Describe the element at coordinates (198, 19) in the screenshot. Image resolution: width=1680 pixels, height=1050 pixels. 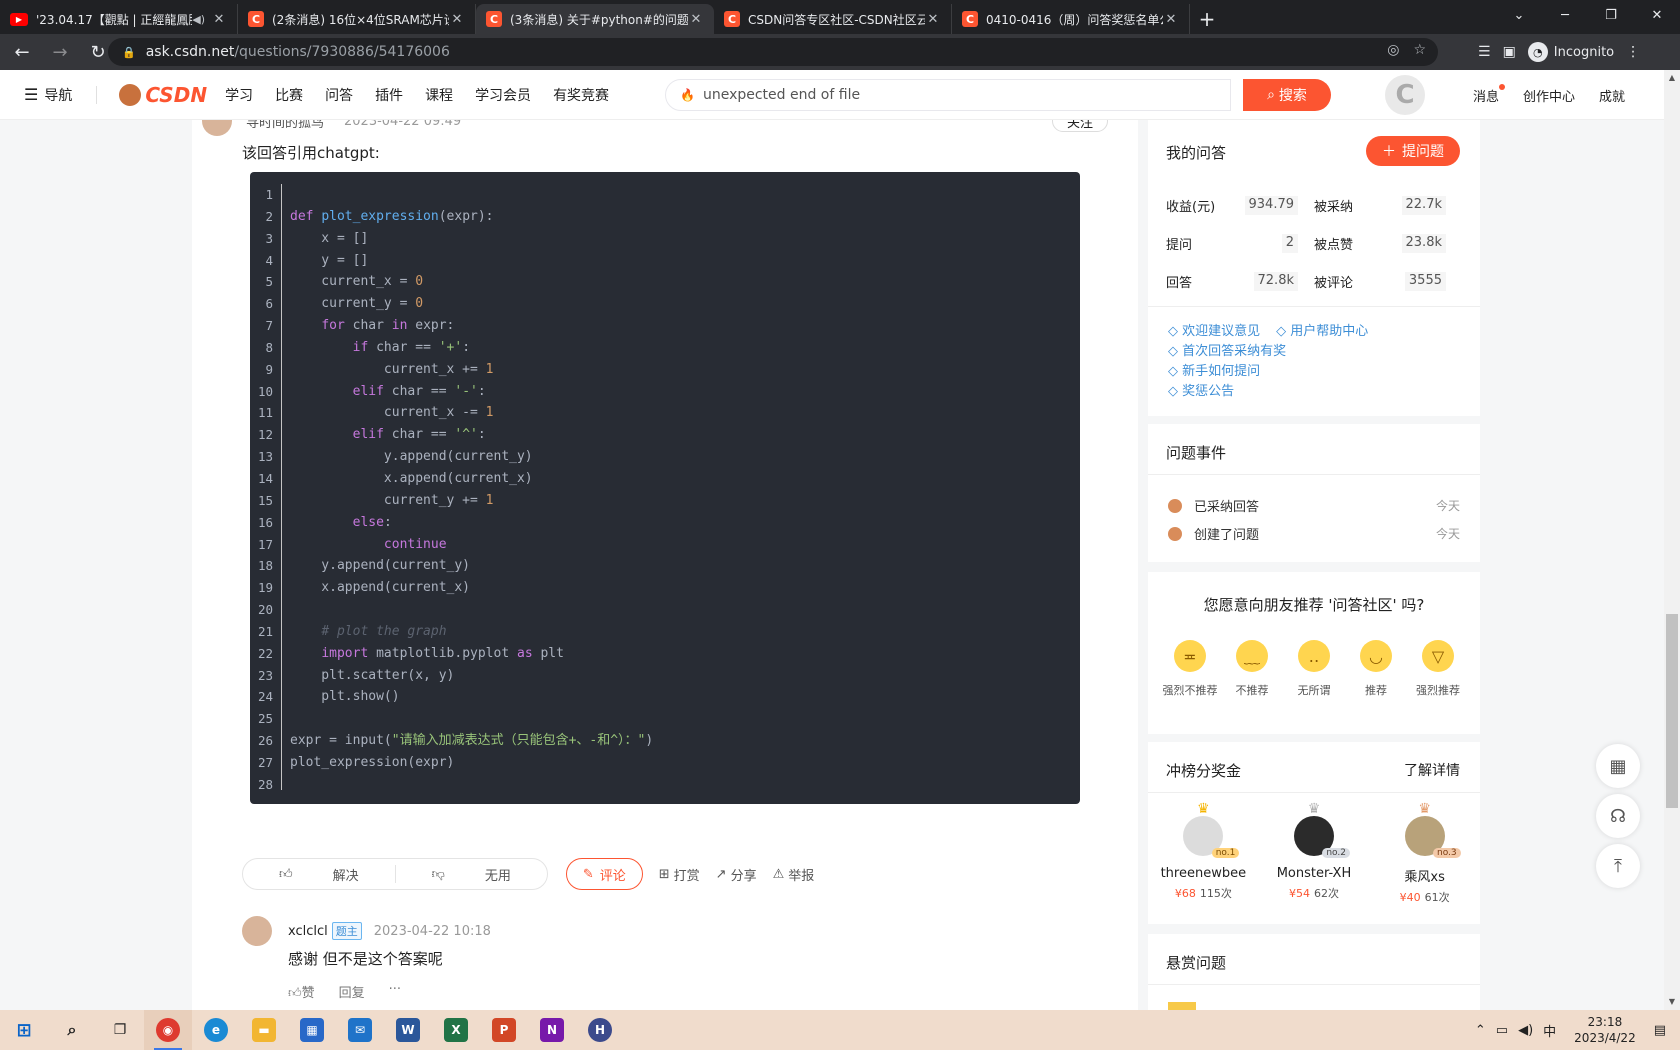
I see `speaker-icon: ◀)` at that location.